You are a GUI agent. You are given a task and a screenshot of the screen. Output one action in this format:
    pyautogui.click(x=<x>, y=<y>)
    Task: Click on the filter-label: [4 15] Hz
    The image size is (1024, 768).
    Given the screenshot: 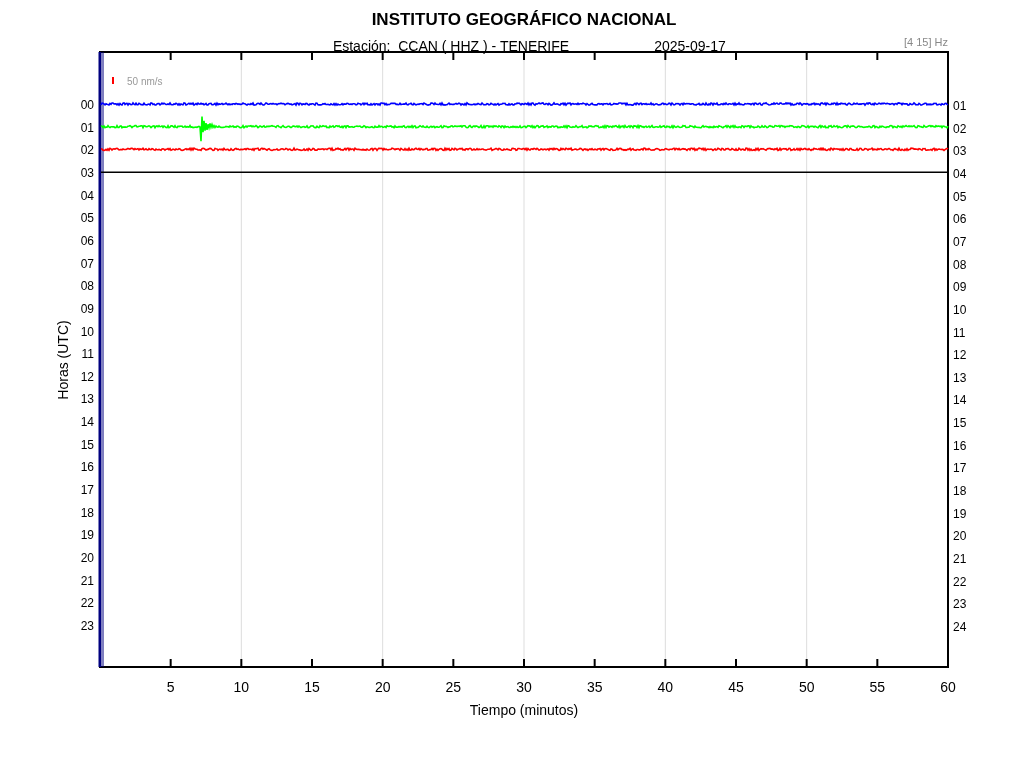 What is the action you would take?
    pyautogui.click(x=925, y=42)
    